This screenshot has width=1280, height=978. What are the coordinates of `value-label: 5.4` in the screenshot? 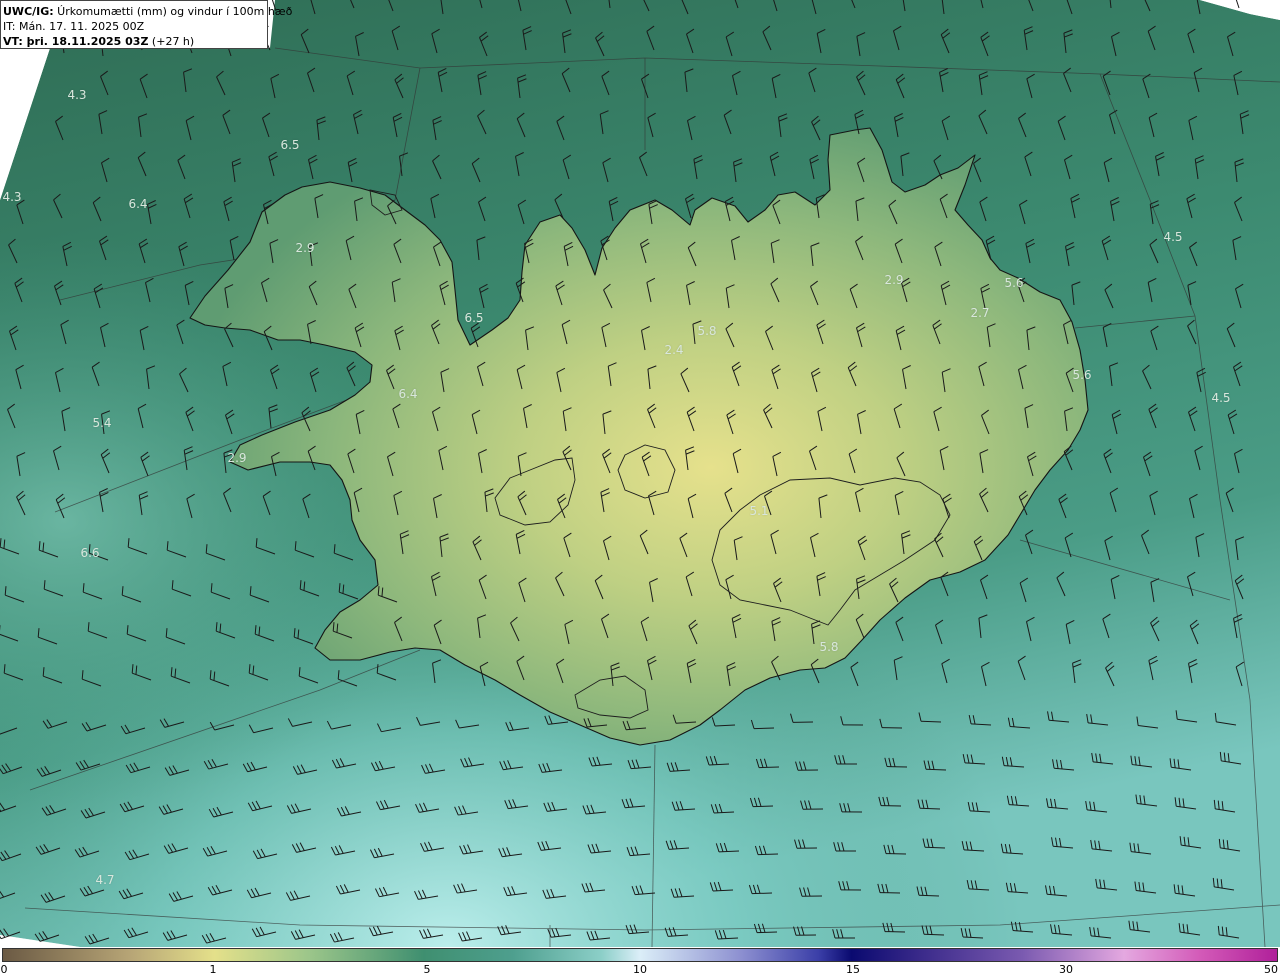 It's located at (102, 423).